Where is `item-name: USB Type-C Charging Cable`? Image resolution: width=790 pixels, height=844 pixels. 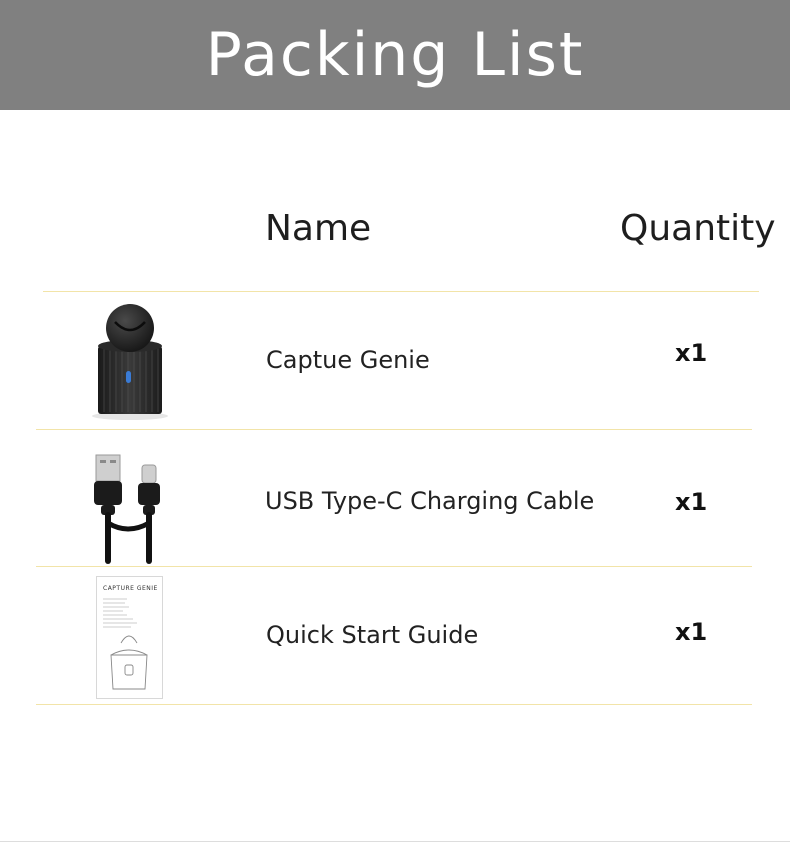 item-name: USB Type-C Charging Cable is located at coordinates (430, 501).